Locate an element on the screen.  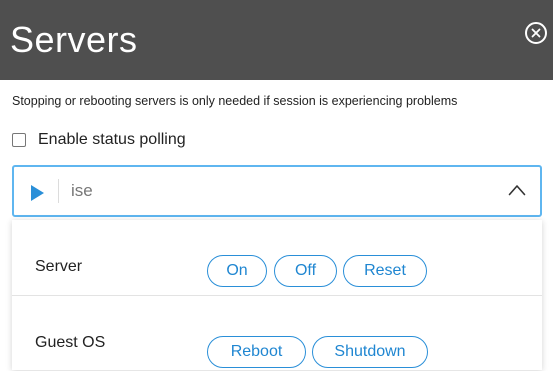
play-icon is located at coordinates (37, 193).